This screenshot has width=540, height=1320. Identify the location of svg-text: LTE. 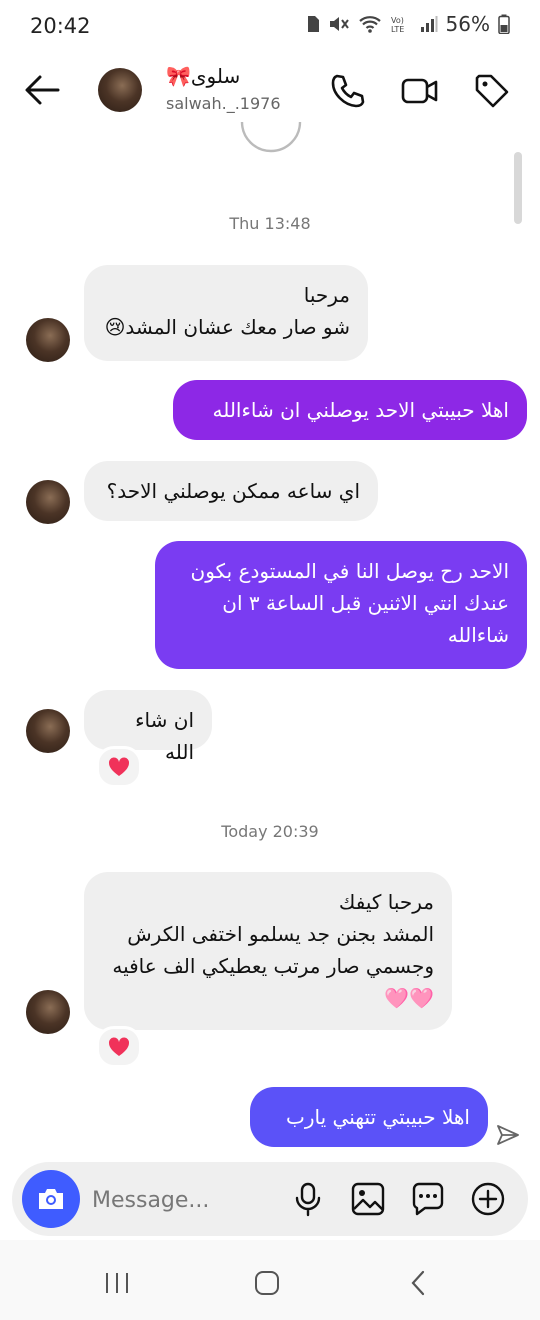
(397, 29).